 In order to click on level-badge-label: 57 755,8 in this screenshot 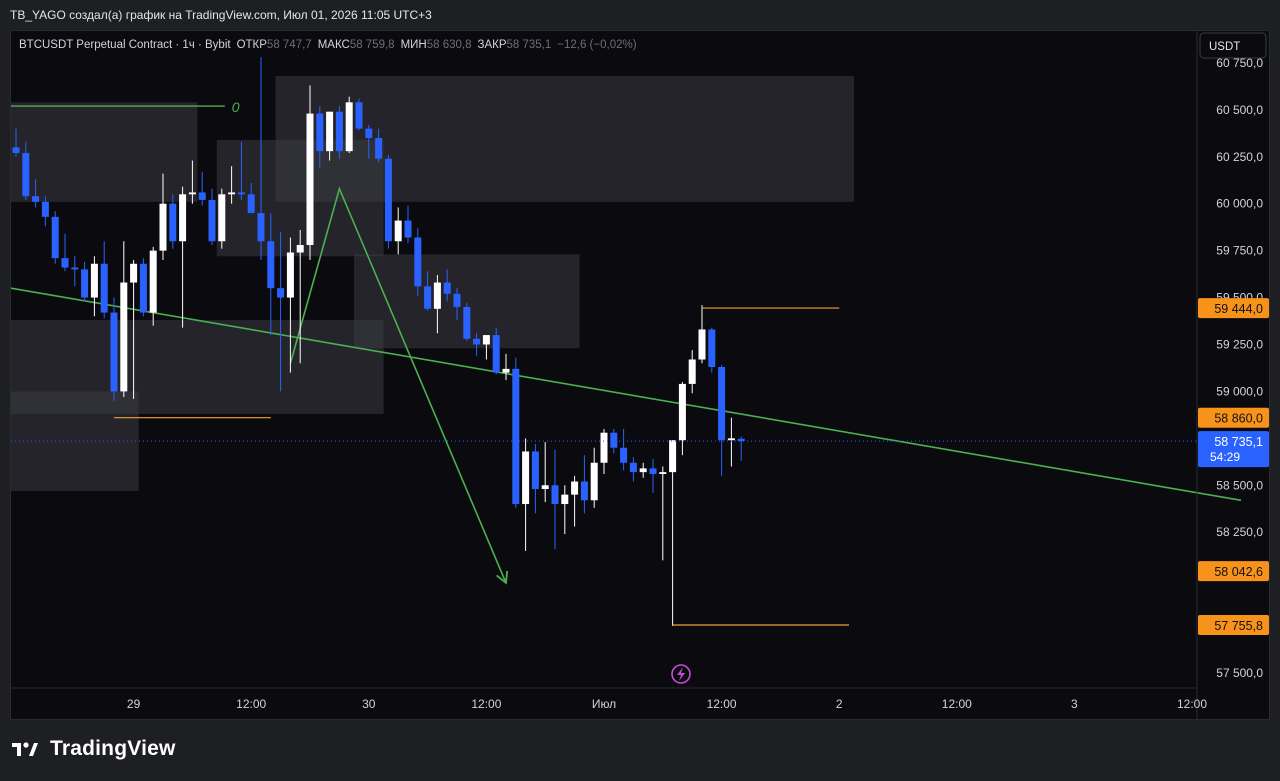, I will do `click(1238, 626)`.